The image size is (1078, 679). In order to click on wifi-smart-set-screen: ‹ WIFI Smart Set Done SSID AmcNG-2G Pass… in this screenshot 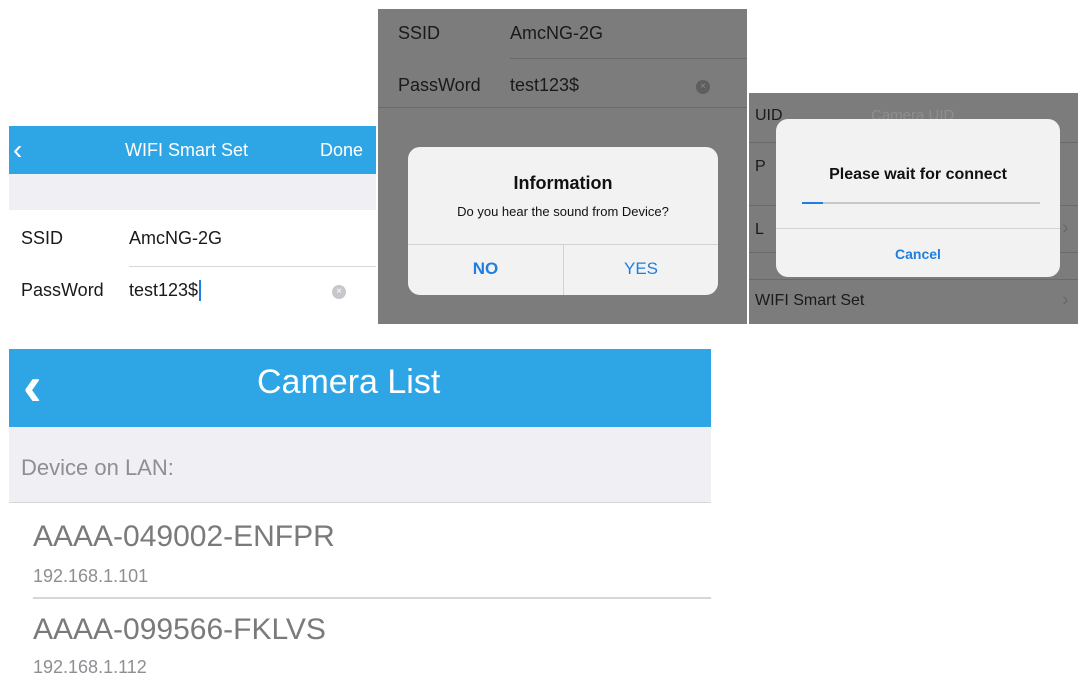, I will do `click(192, 225)`.